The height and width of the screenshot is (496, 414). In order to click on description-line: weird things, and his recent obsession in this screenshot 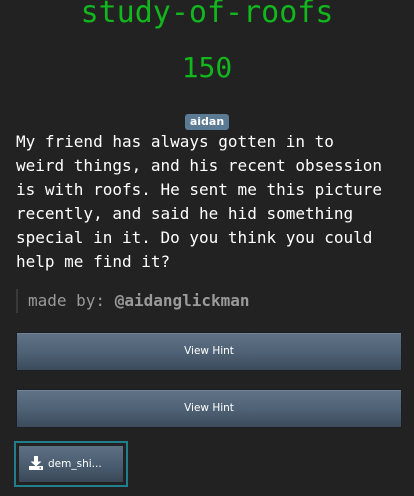, I will do `click(199, 165)`.